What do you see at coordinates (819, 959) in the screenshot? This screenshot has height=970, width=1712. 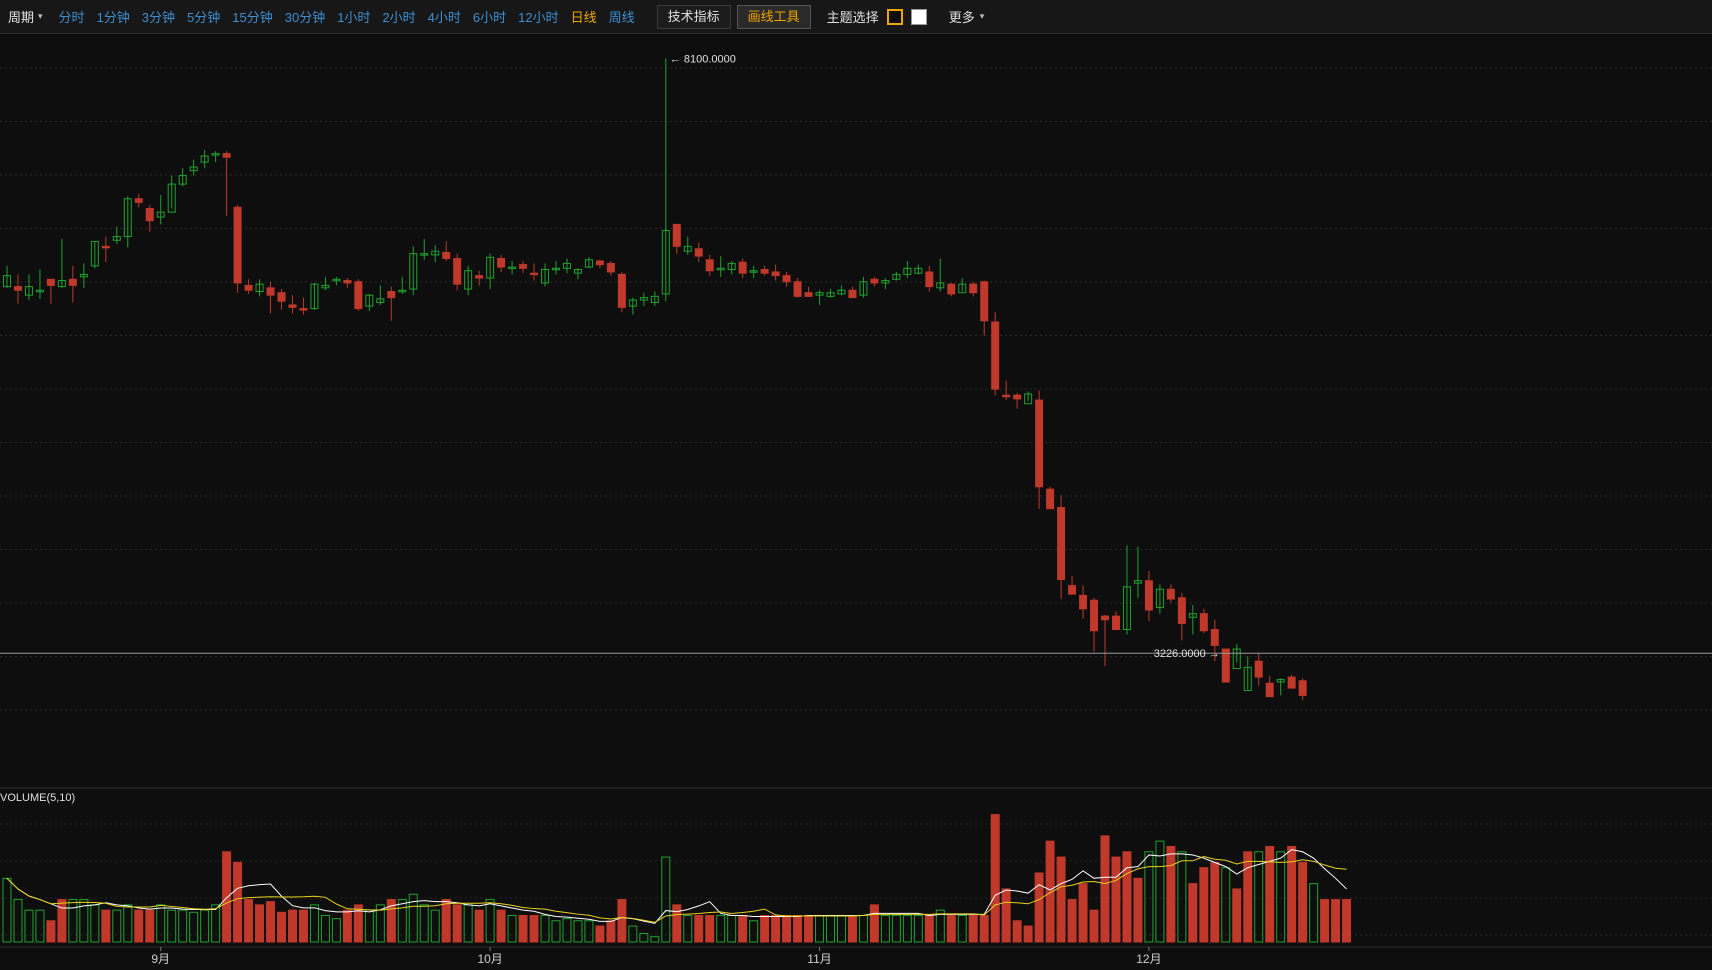 I see `month-tick-label: 11月` at bounding box center [819, 959].